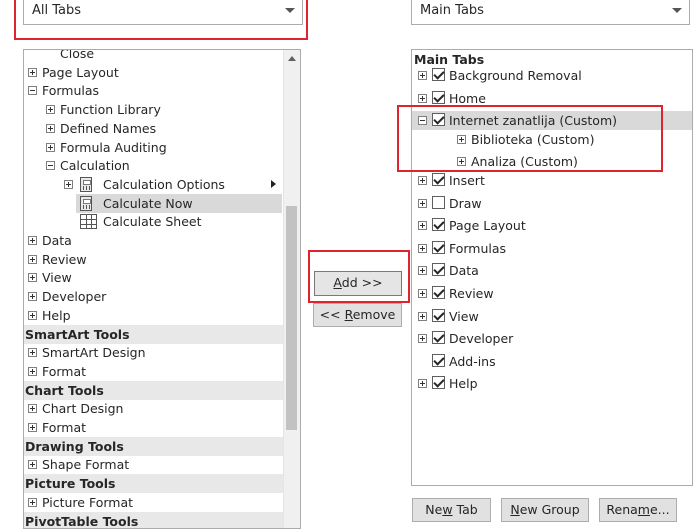 This screenshot has height=529, width=693. I want to click on tree-item: Calculation, so click(162, 165).